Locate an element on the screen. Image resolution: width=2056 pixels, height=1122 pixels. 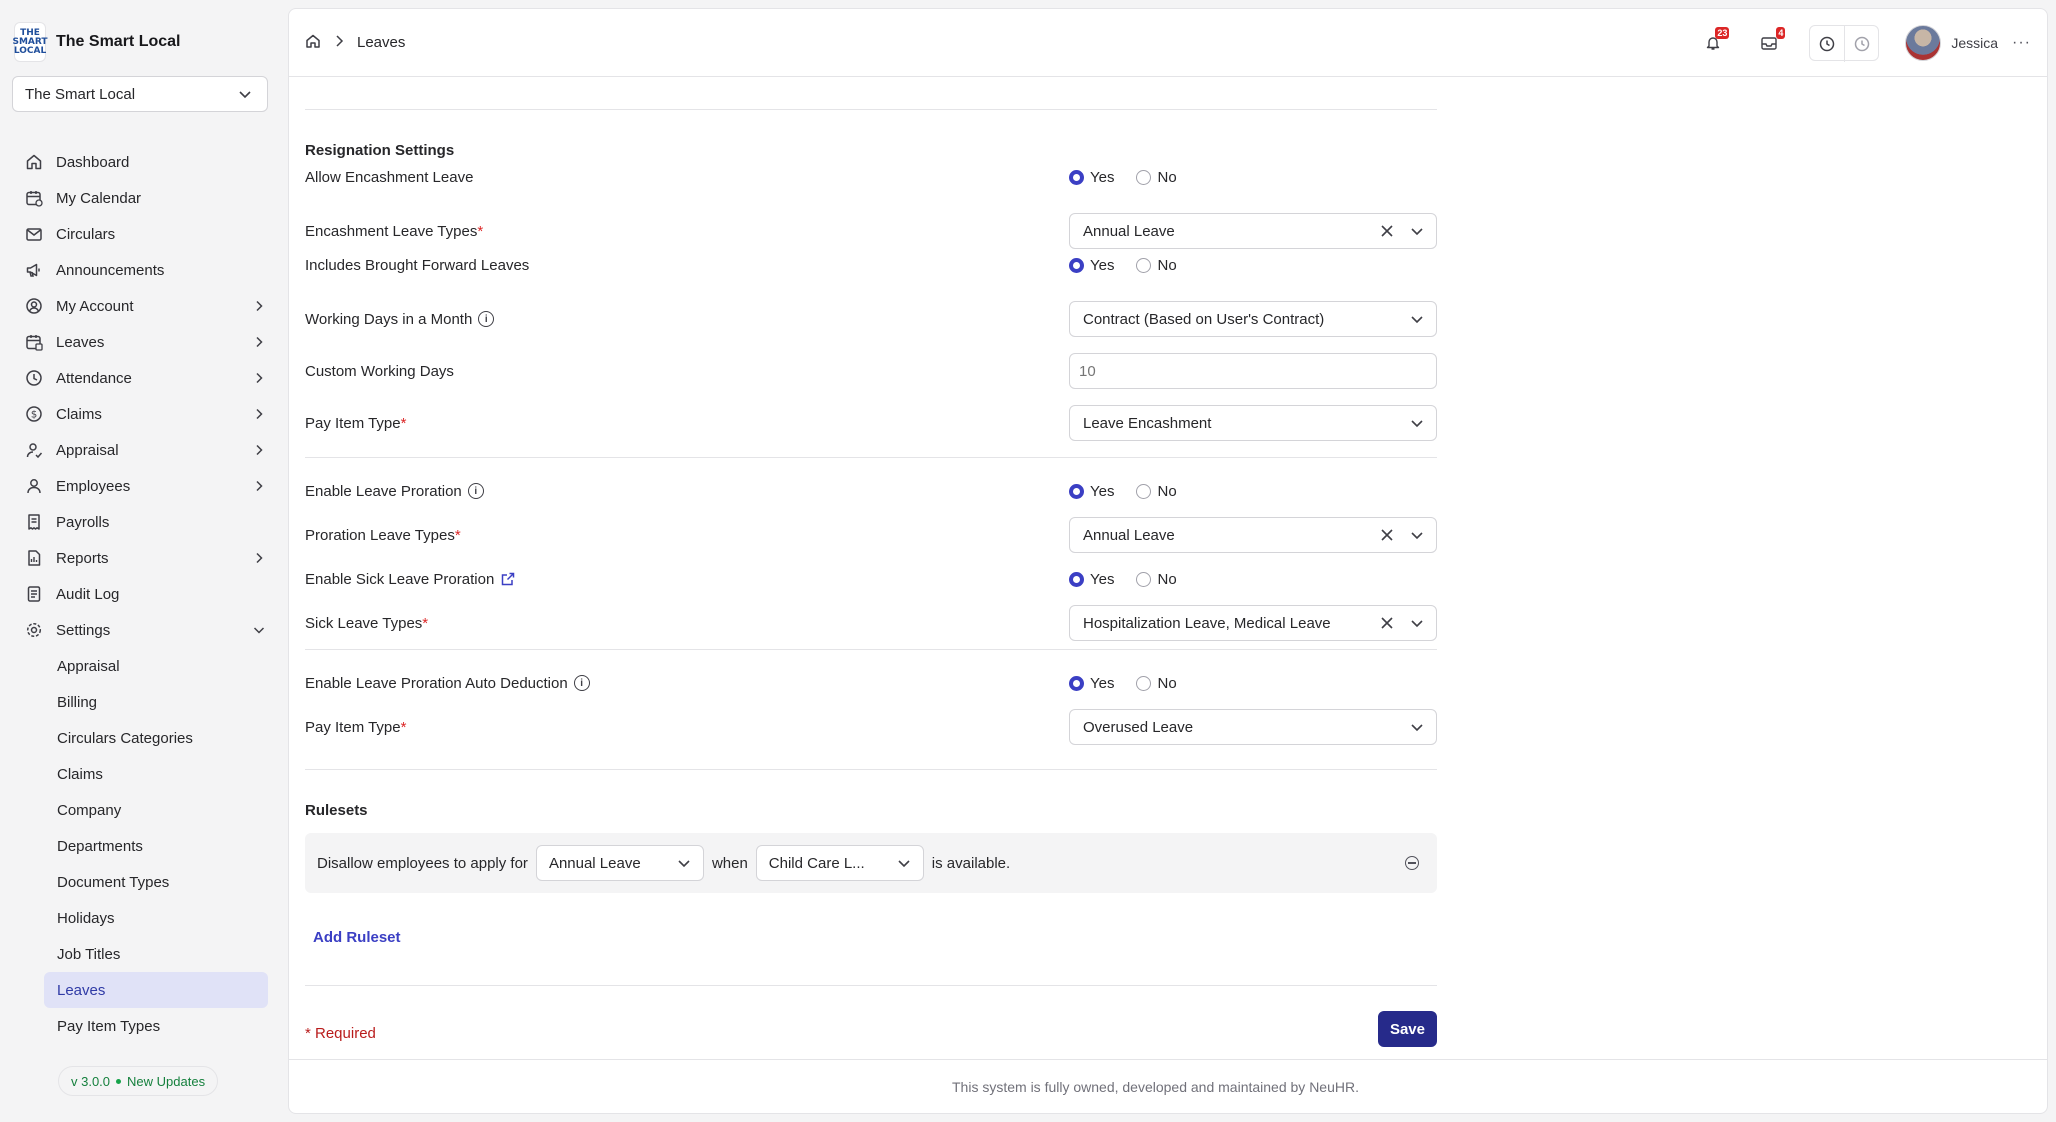
nav-item-settings: Settings is located at coordinates (144, 630).